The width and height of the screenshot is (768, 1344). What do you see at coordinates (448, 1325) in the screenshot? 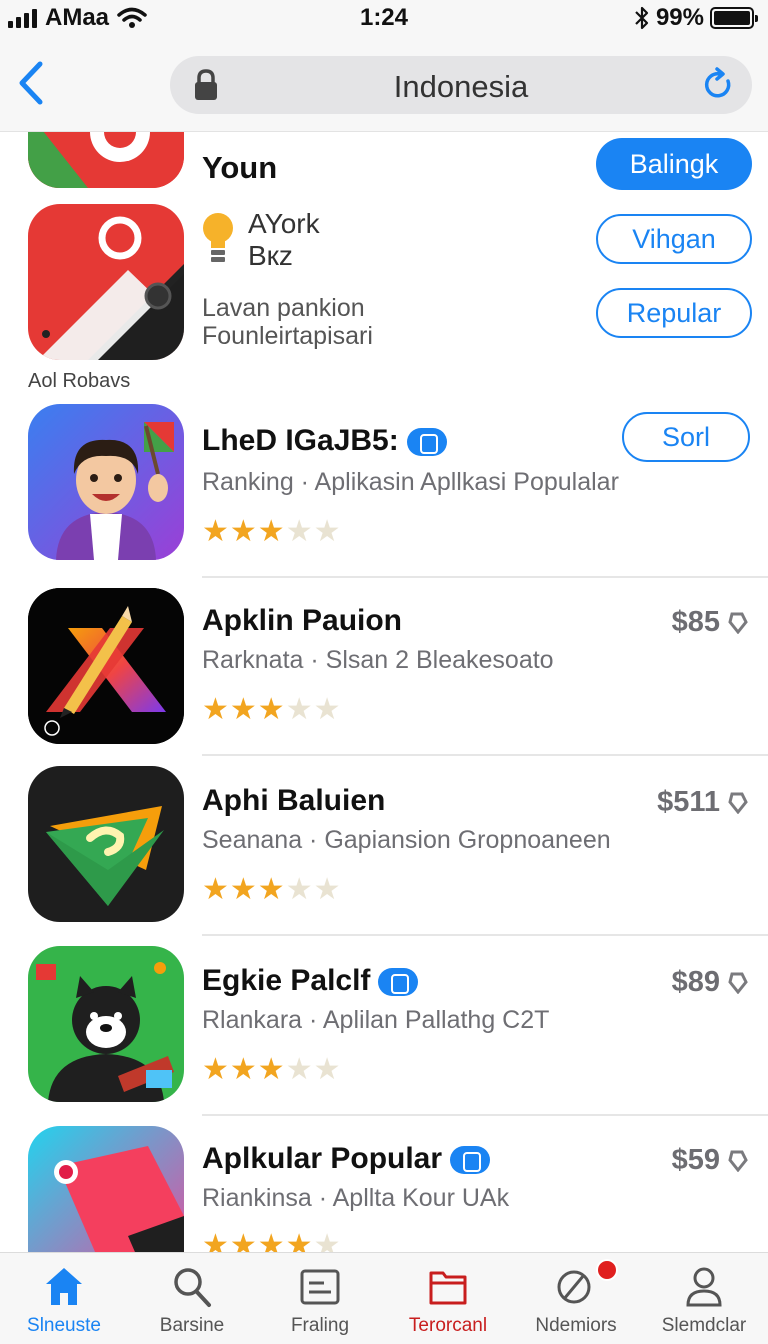
I see `tab-label: Terorcanl` at bounding box center [448, 1325].